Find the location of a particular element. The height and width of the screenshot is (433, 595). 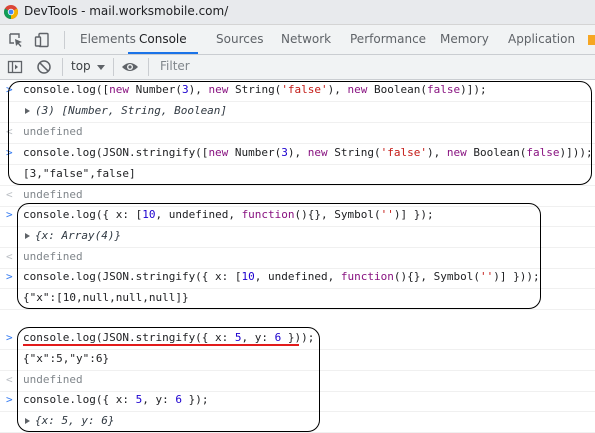

filter-input: Filter is located at coordinates (175, 66).